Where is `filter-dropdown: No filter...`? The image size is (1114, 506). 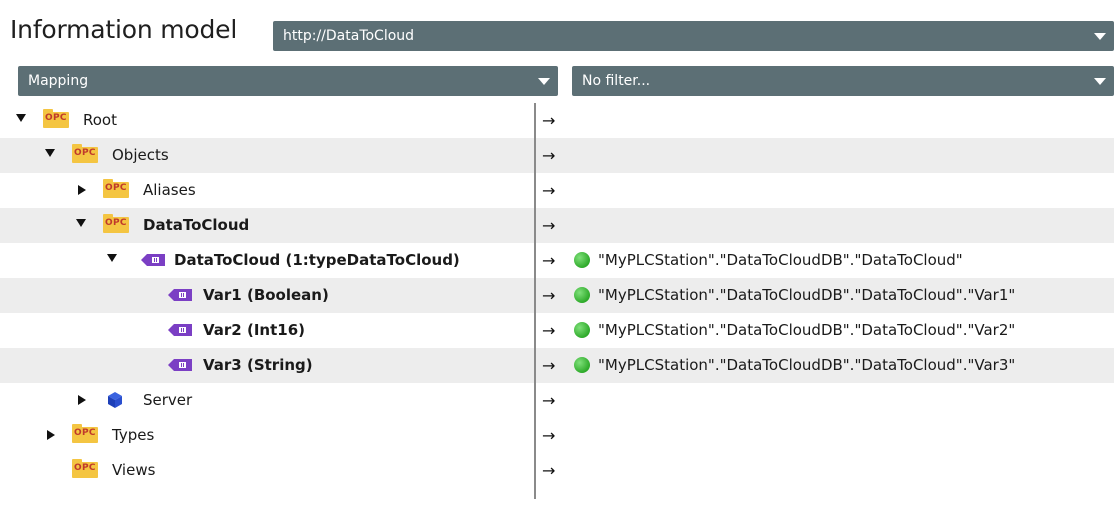
filter-dropdown: No filter... is located at coordinates (843, 81).